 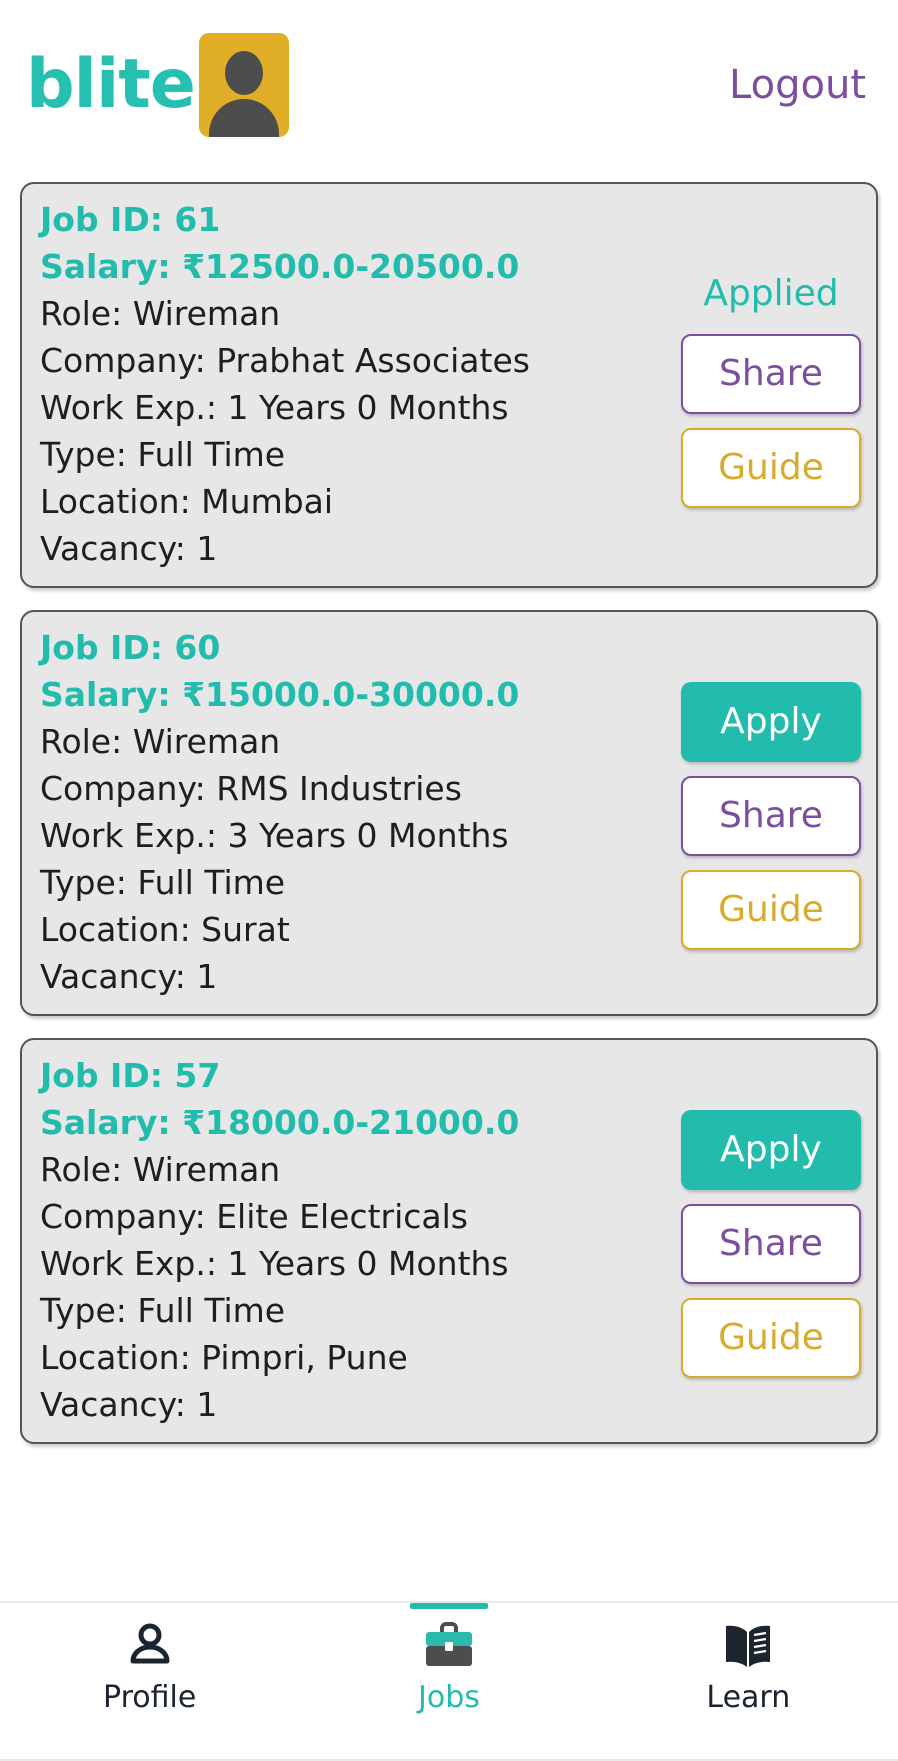 I want to click on nav-item-learn: Learn, so click(x=748, y=1681).